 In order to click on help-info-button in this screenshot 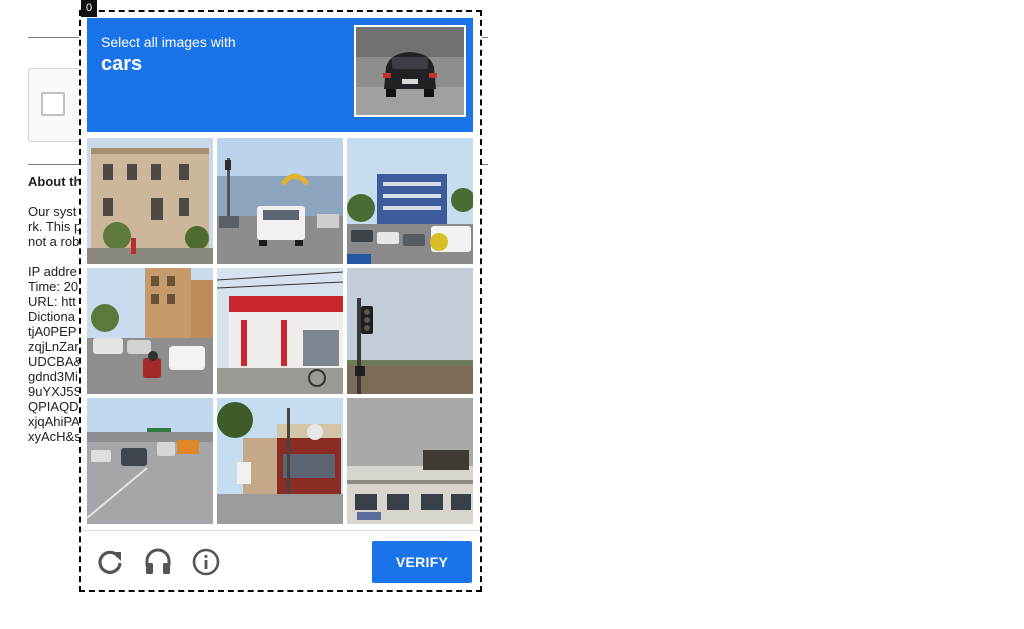, I will do `click(206, 562)`.